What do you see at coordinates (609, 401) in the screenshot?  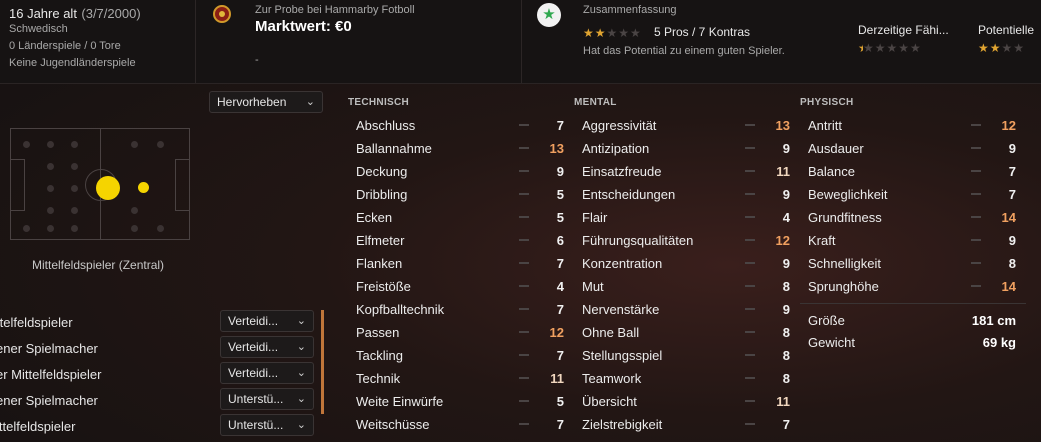 I see `attribute-name: Übersicht` at bounding box center [609, 401].